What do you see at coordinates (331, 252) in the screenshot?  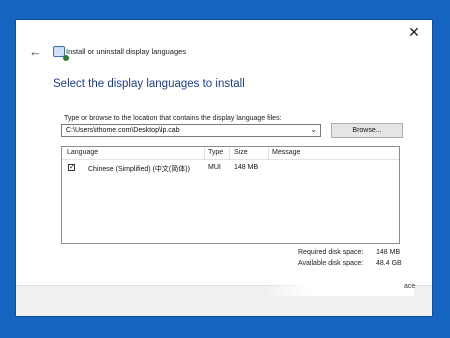 I see `required-disk-label: Required disk space:` at bounding box center [331, 252].